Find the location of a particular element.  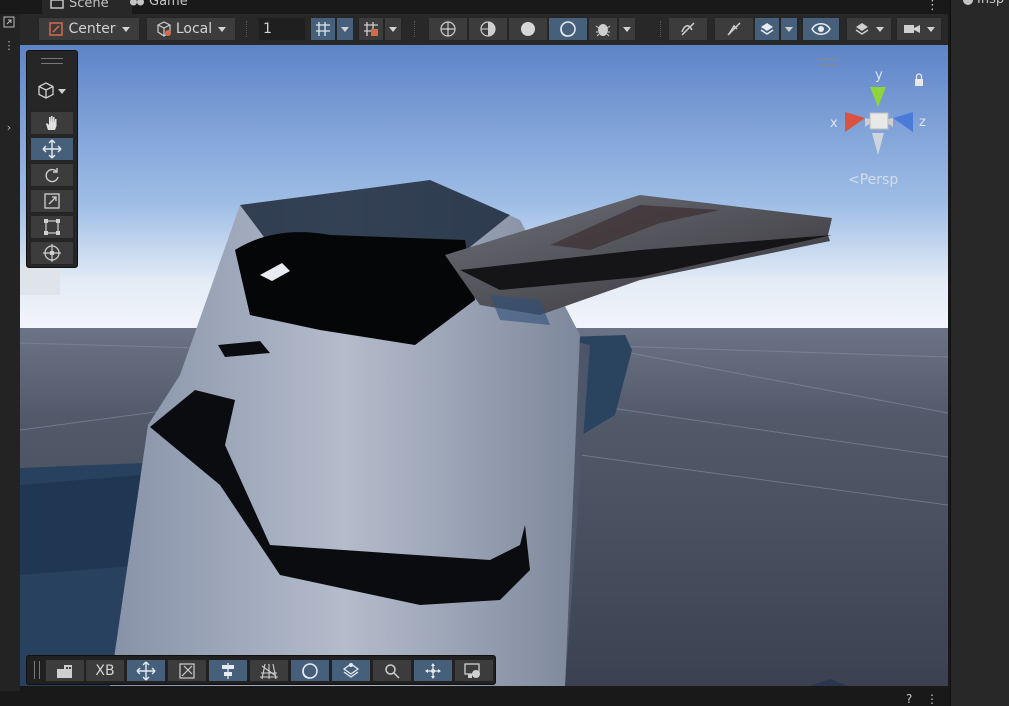

gizmos-dropdown is located at coordinates (869, 29).